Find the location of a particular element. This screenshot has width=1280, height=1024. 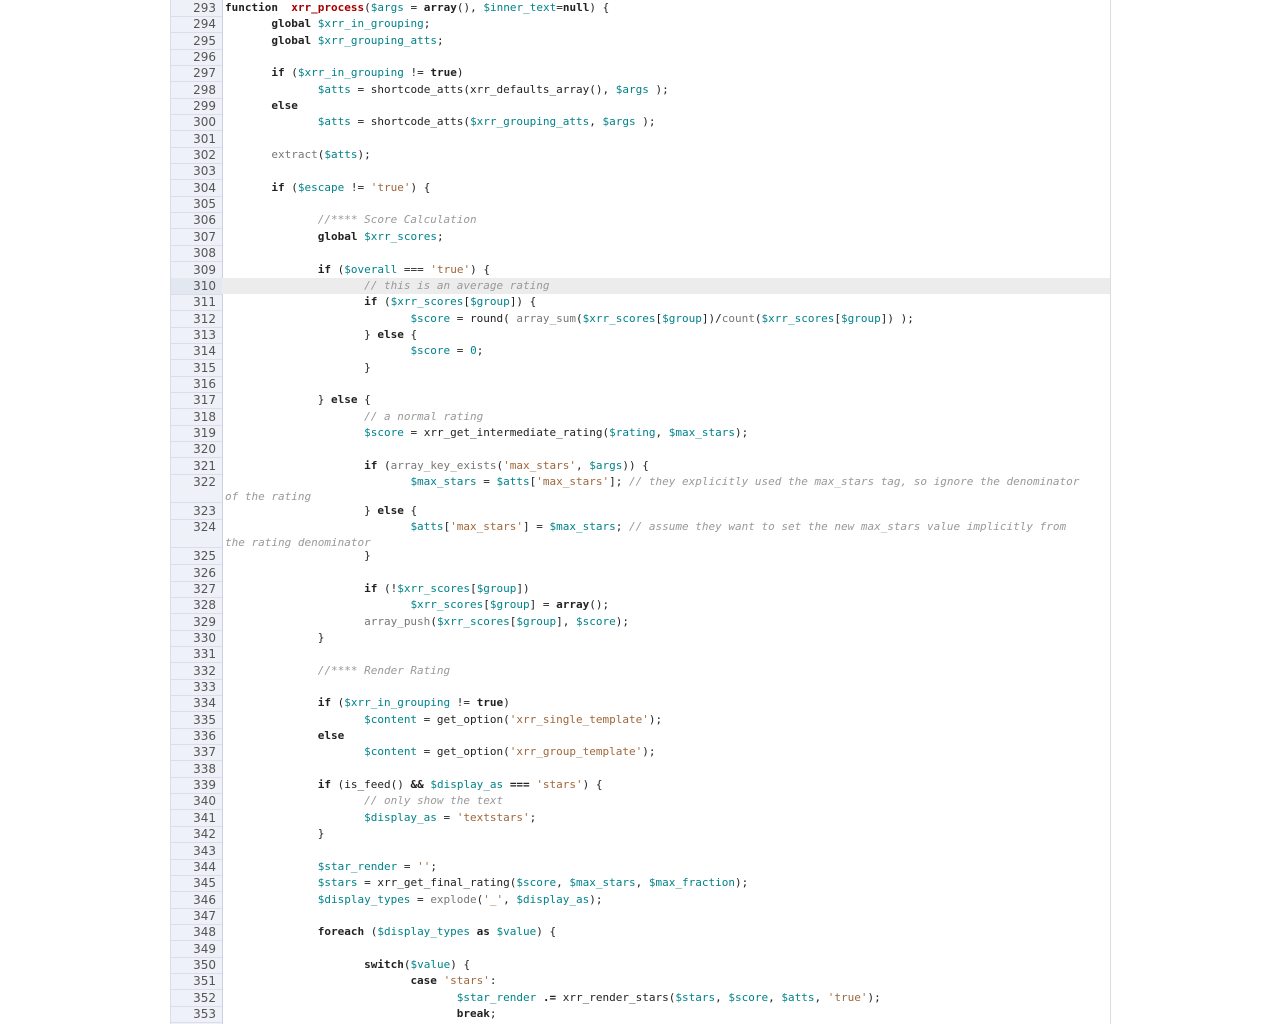

line-number: 350 is located at coordinates (196, 965).